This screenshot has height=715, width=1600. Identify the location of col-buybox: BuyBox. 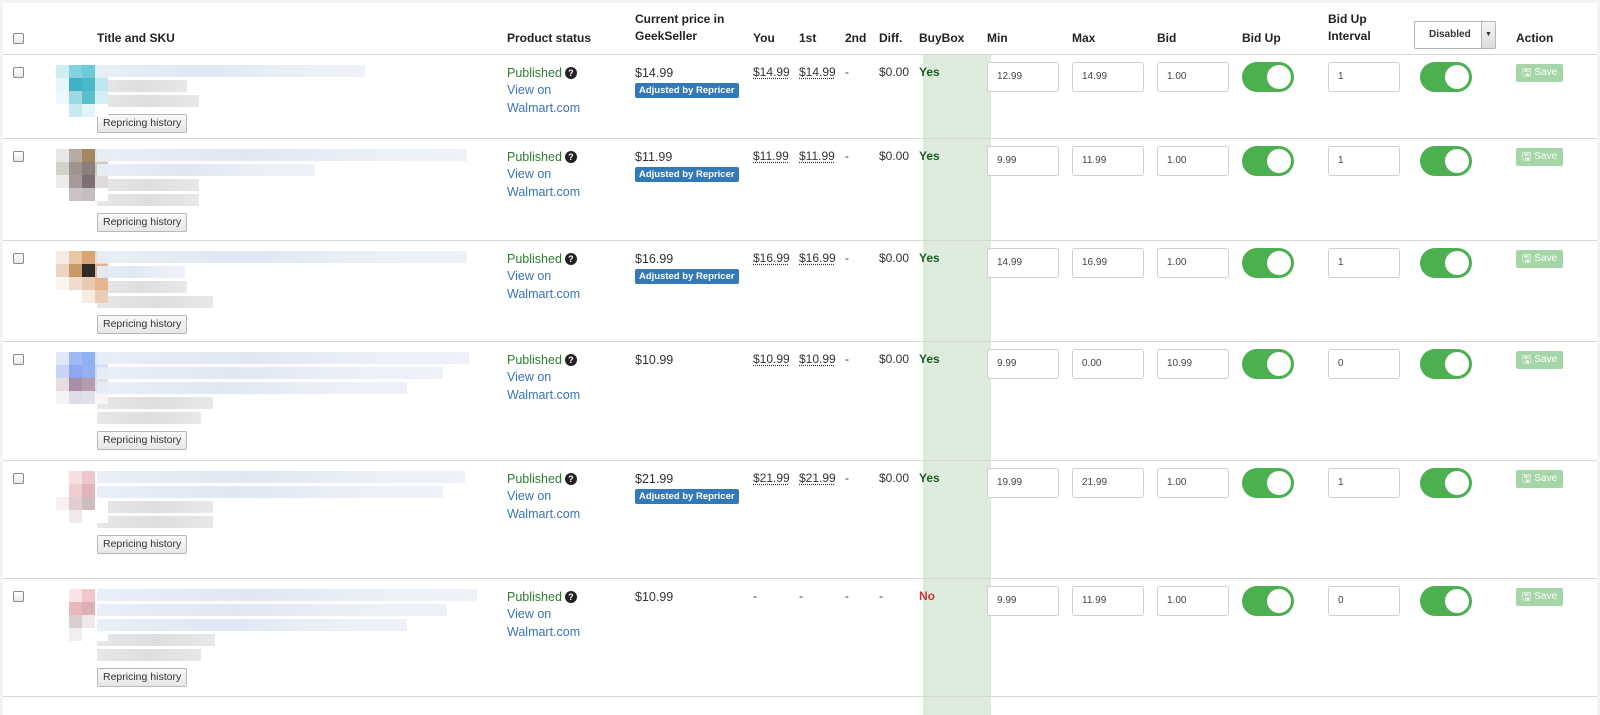
(947, 29).